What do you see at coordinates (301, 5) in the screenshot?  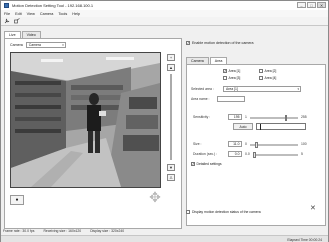 I see `minimize-button: –` at bounding box center [301, 5].